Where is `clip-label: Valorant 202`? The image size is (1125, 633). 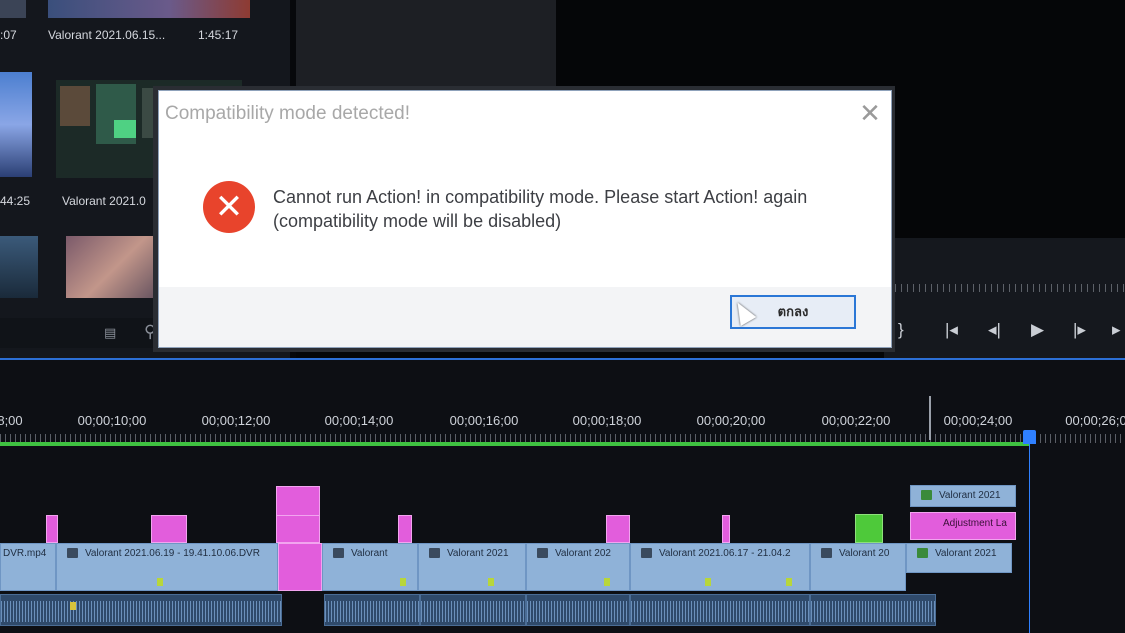
clip-label: Valorant 202 is located at coordinates (583, 553).